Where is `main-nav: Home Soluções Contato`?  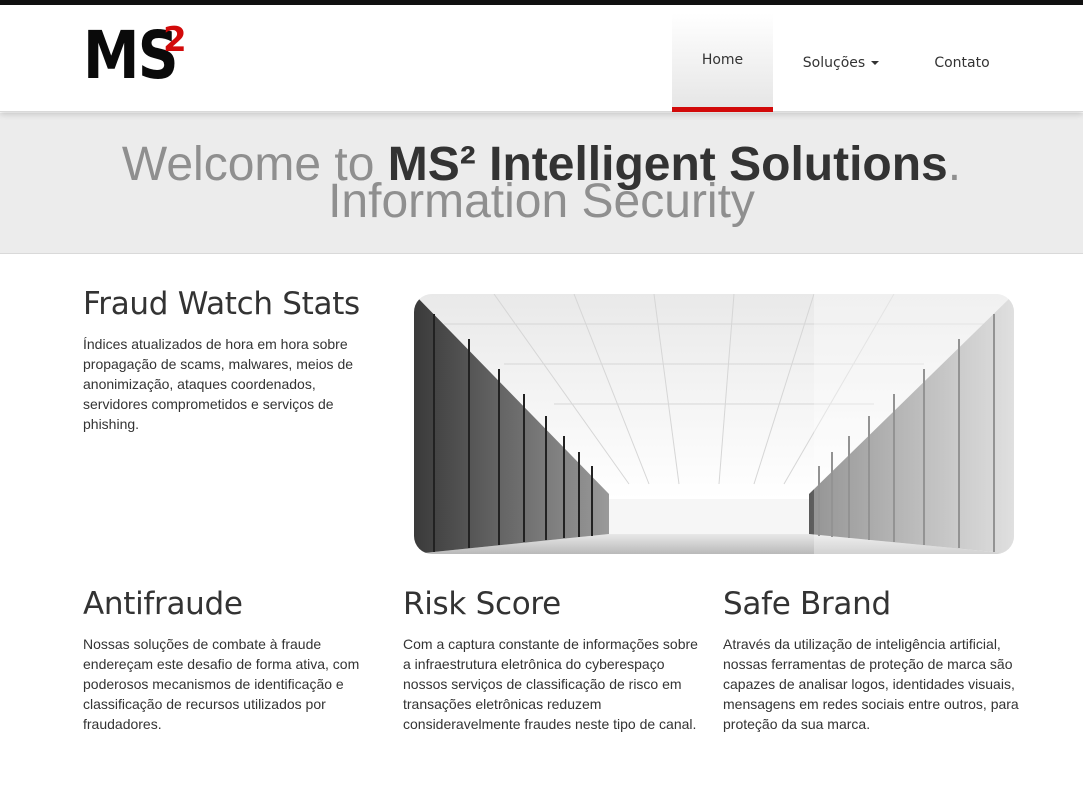 main-nav: Home Soluções Contato is located at coordinates (843, 62).